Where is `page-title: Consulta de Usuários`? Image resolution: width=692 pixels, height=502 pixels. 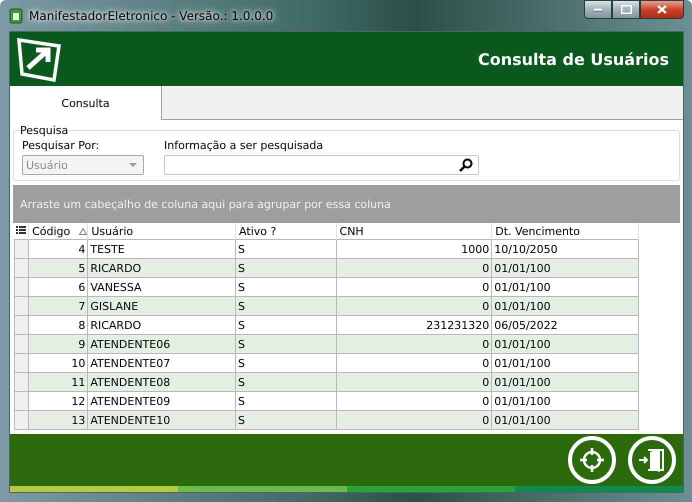
page-title: Consulta de Usuários is located at coordinates (573, 59).